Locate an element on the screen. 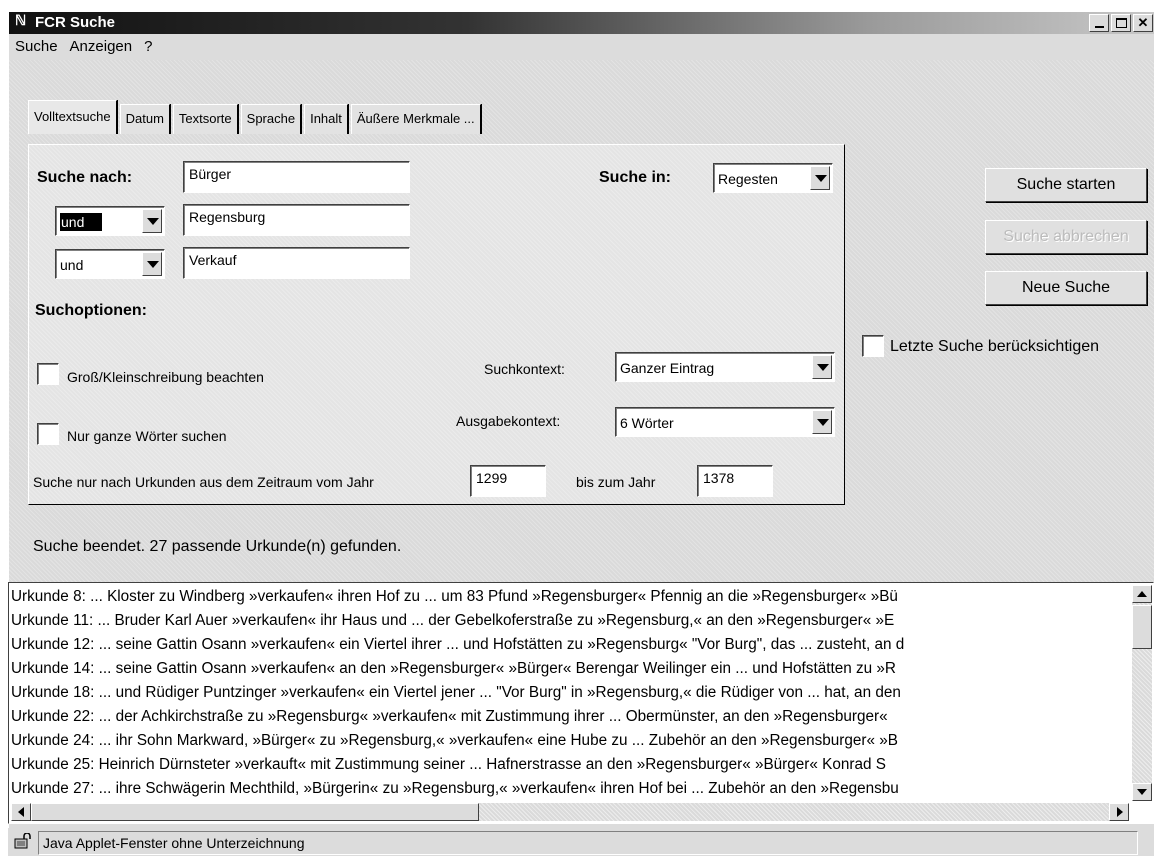 The image size is (1154, 856). year-to-input: 1378 is located at coordinates (735, 481).